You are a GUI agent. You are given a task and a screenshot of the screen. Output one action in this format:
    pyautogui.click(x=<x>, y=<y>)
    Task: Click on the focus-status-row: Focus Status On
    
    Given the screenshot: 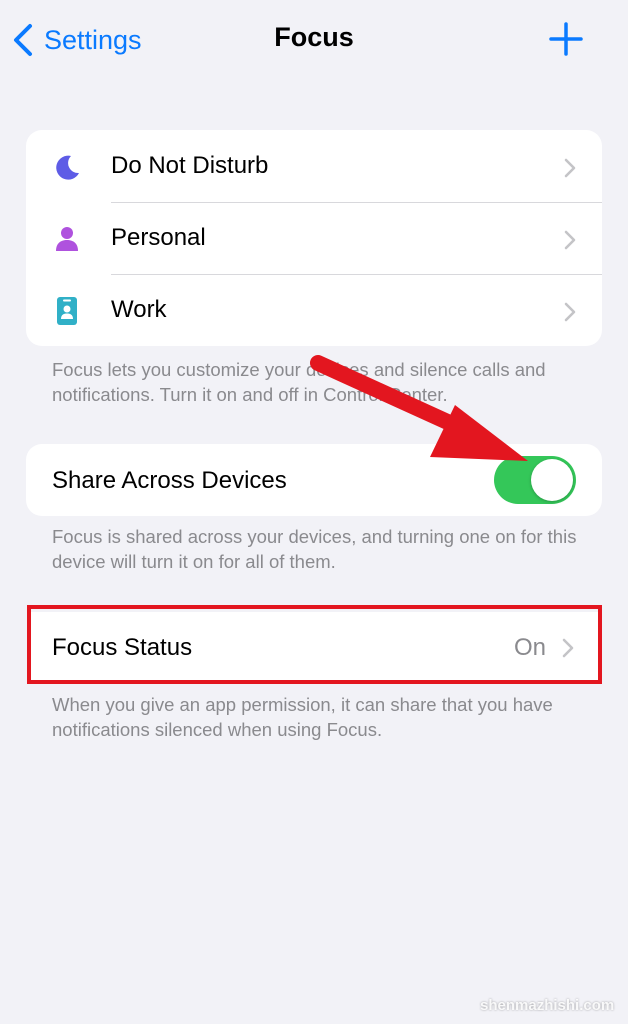 What is the action you would take?
    pyautogui.click(x=314, y=646)
    